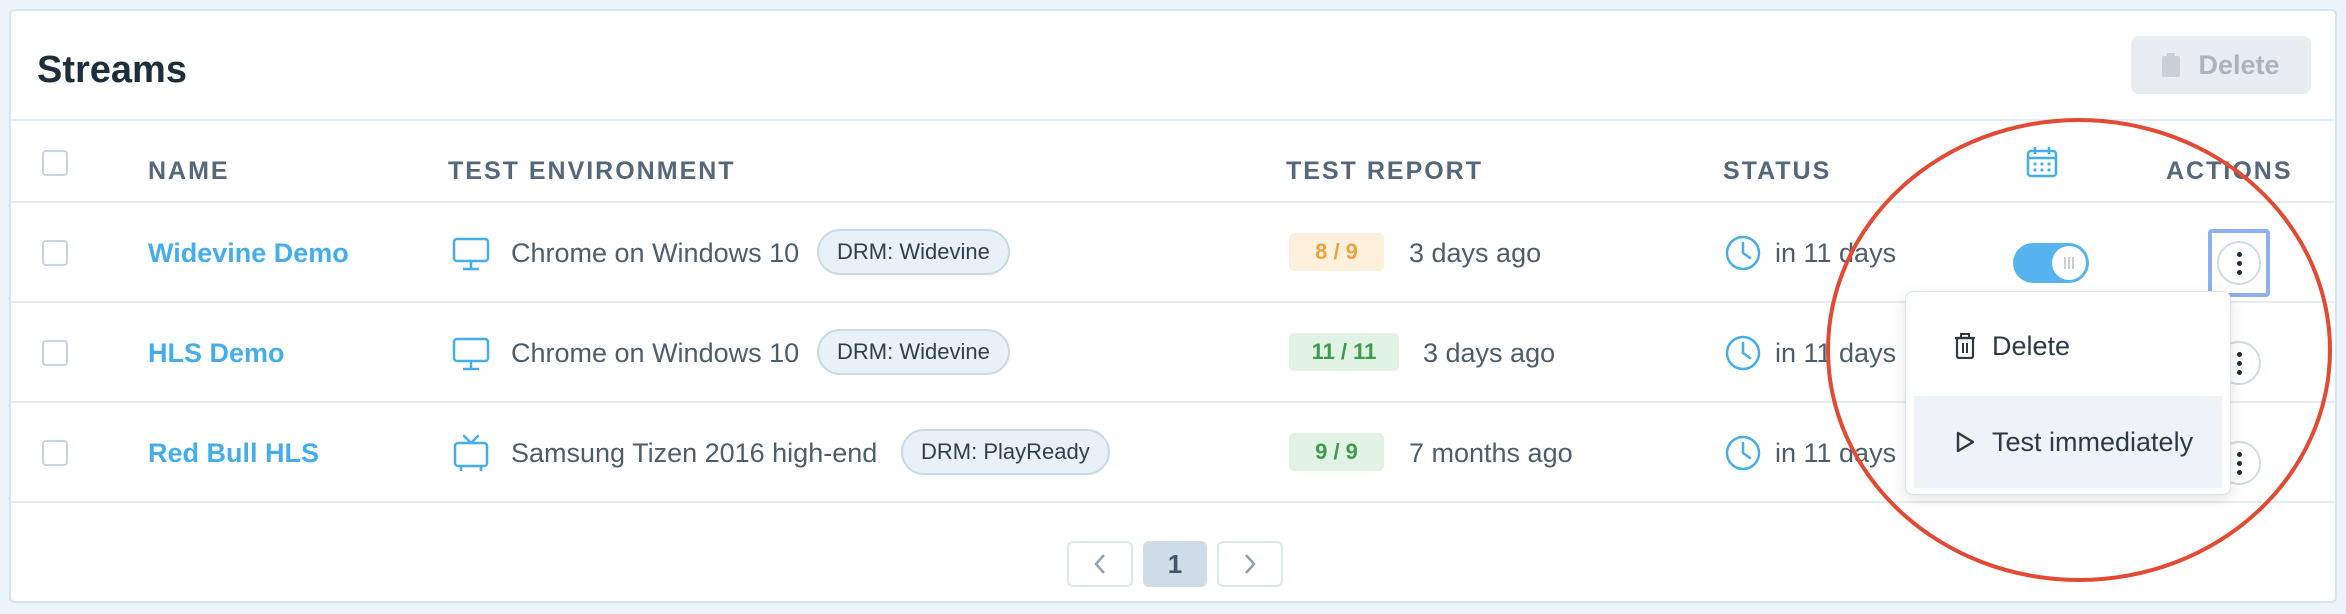  I want to click on menu-item-label: Test immediately, so click(2093, 441).